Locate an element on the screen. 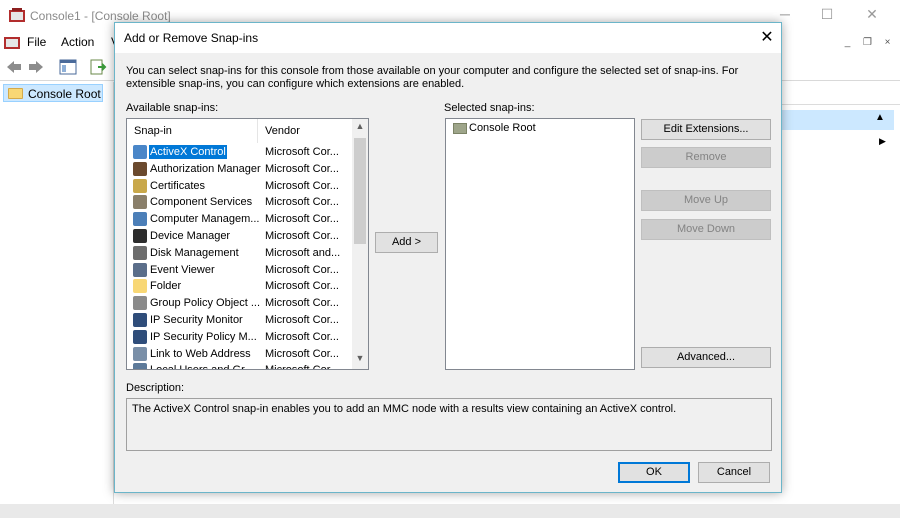 The image size is (900, 518). ok-button: OK is located at coordinates (654, 472).